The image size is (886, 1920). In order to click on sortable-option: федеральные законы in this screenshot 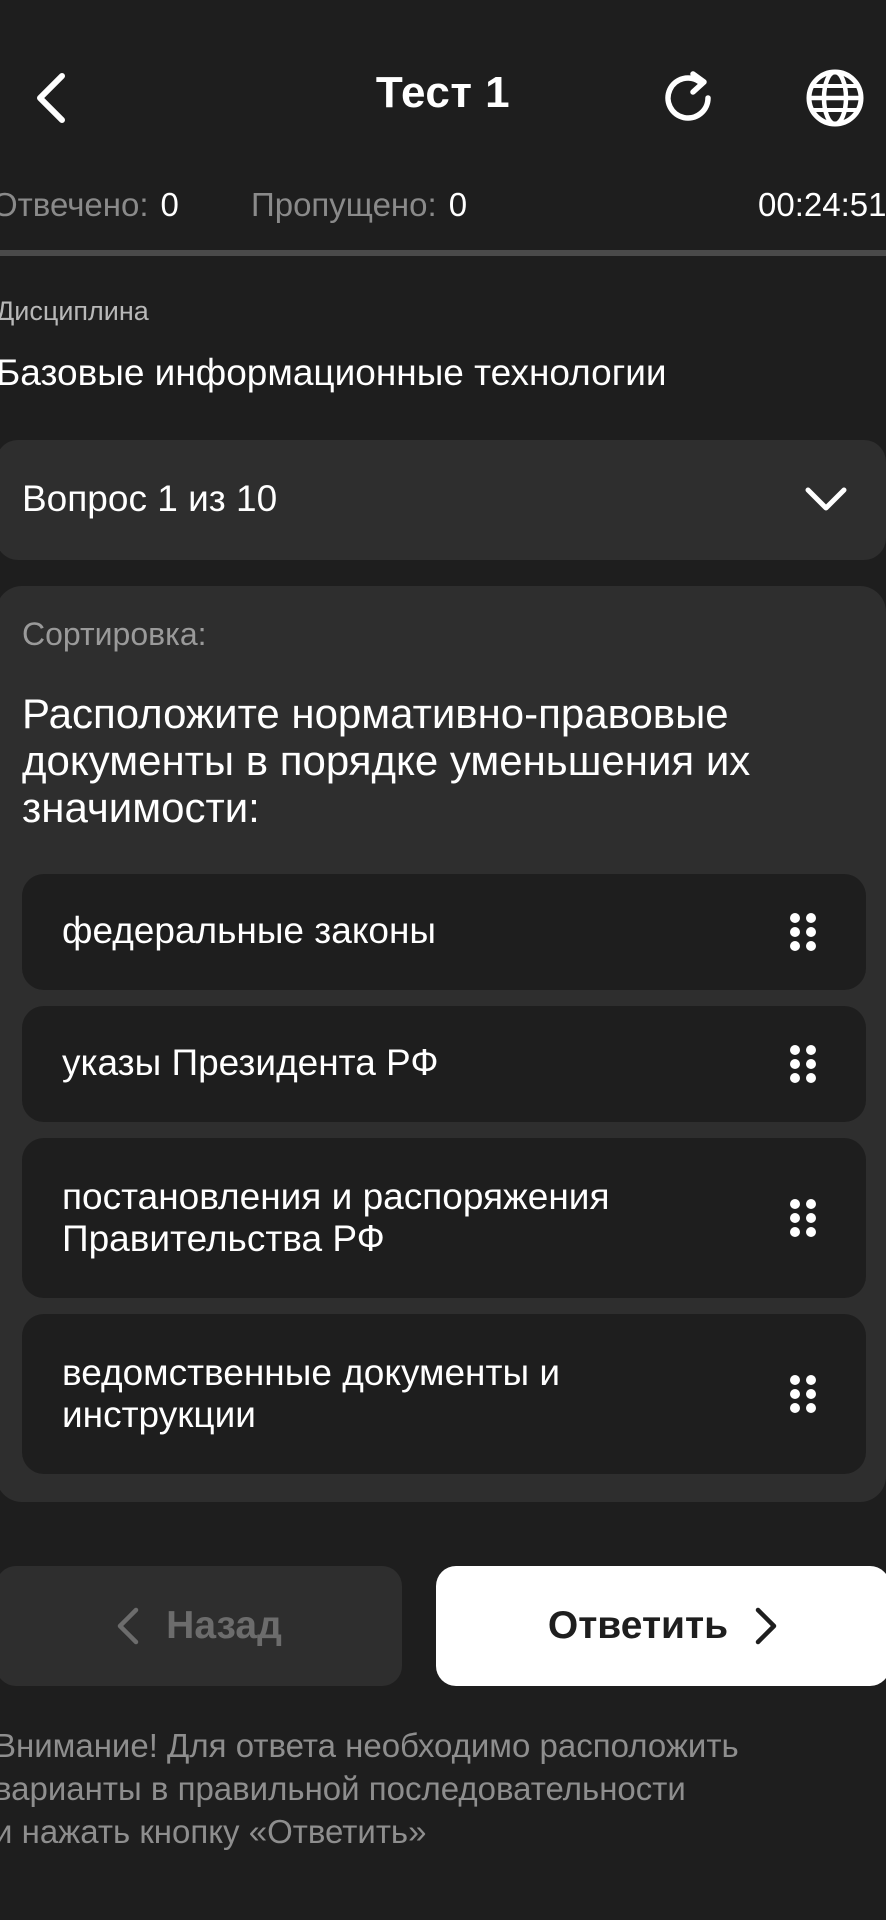, I will do `click(444, 932)`.